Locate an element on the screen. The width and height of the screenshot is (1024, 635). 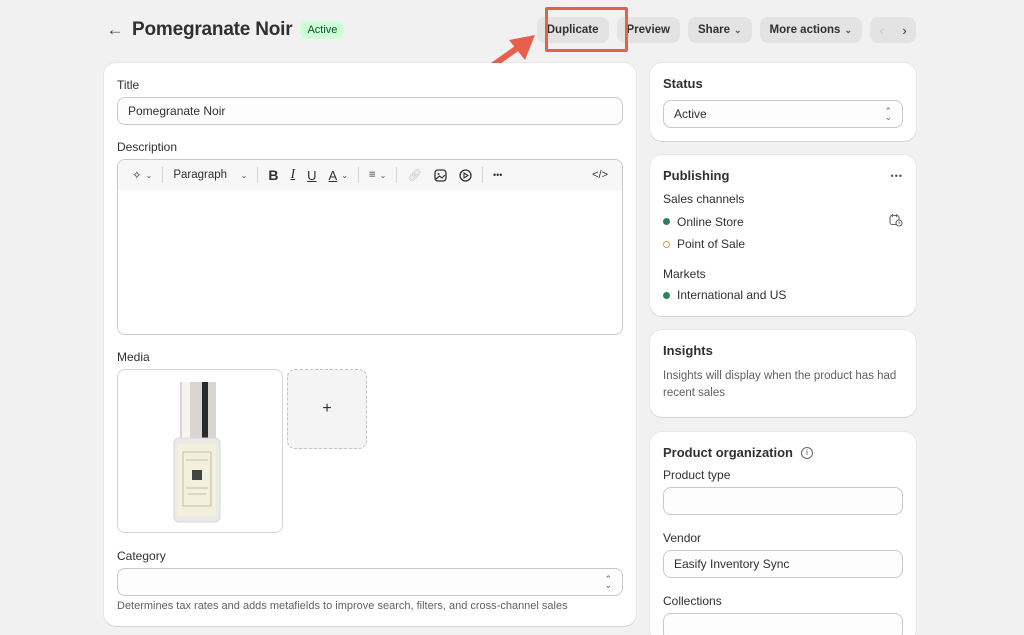
back-button: ← is located at coordinates (115, 30).